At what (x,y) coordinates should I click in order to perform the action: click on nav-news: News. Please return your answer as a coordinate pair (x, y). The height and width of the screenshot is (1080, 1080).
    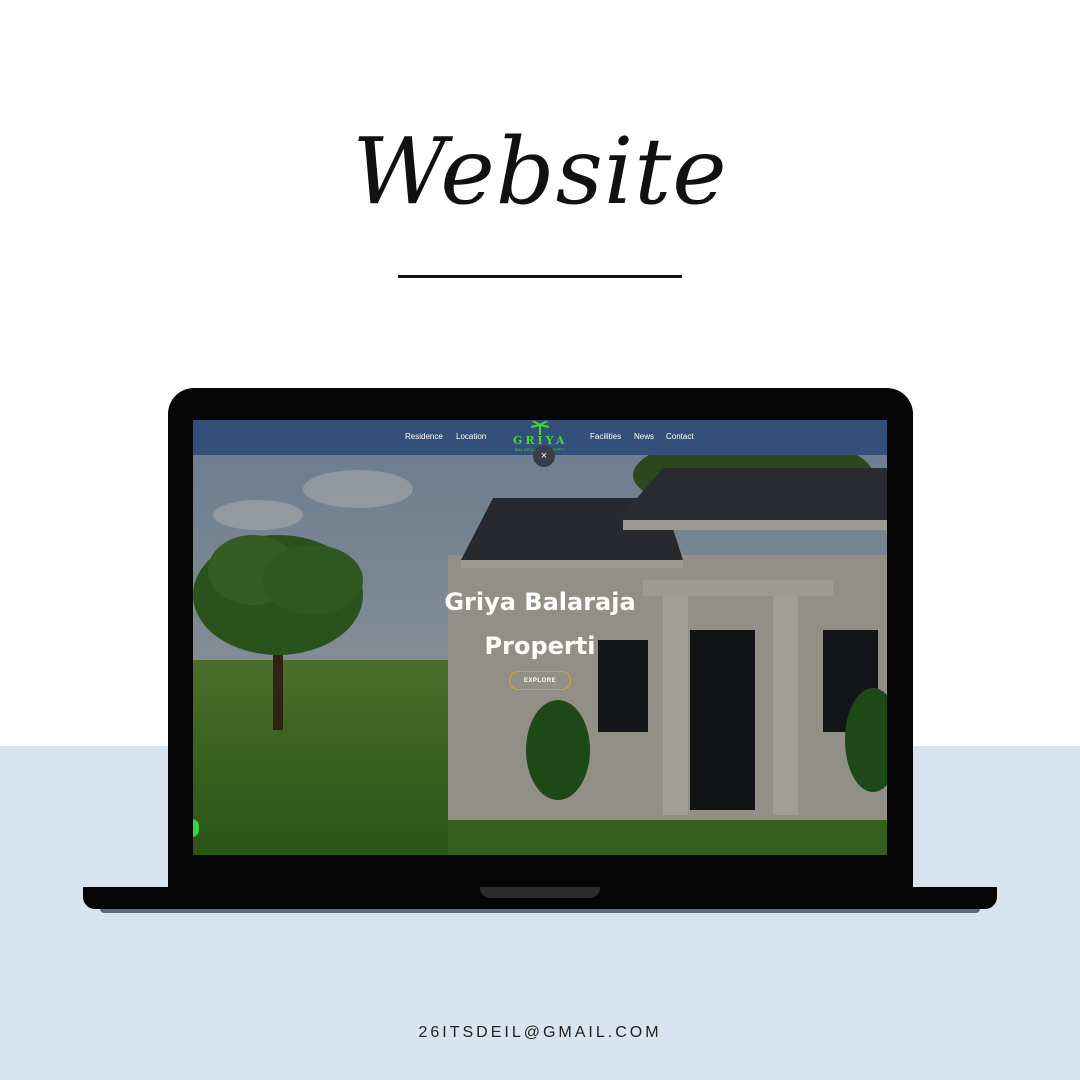
    Looking at the image, I should click on (644, 436).